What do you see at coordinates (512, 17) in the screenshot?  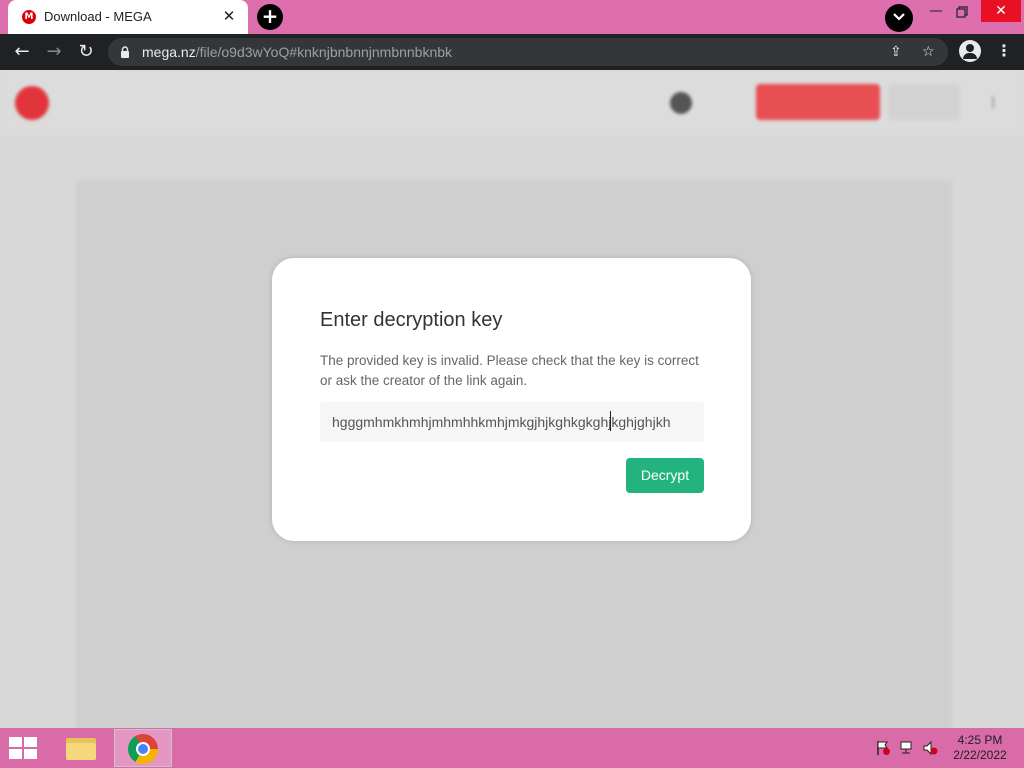 I see `tab-strip: M Download - MEGA ✕ + — ✕` at bounding box center [512, 17].